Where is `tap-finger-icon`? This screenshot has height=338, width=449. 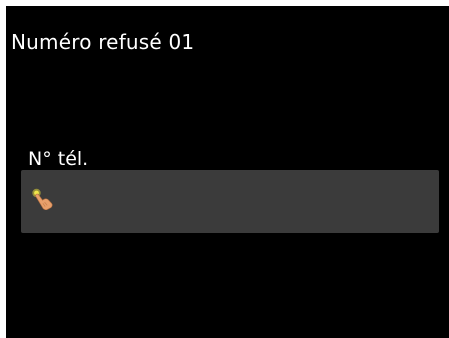 tap-finger-icon is located at coordinates (42, 199).